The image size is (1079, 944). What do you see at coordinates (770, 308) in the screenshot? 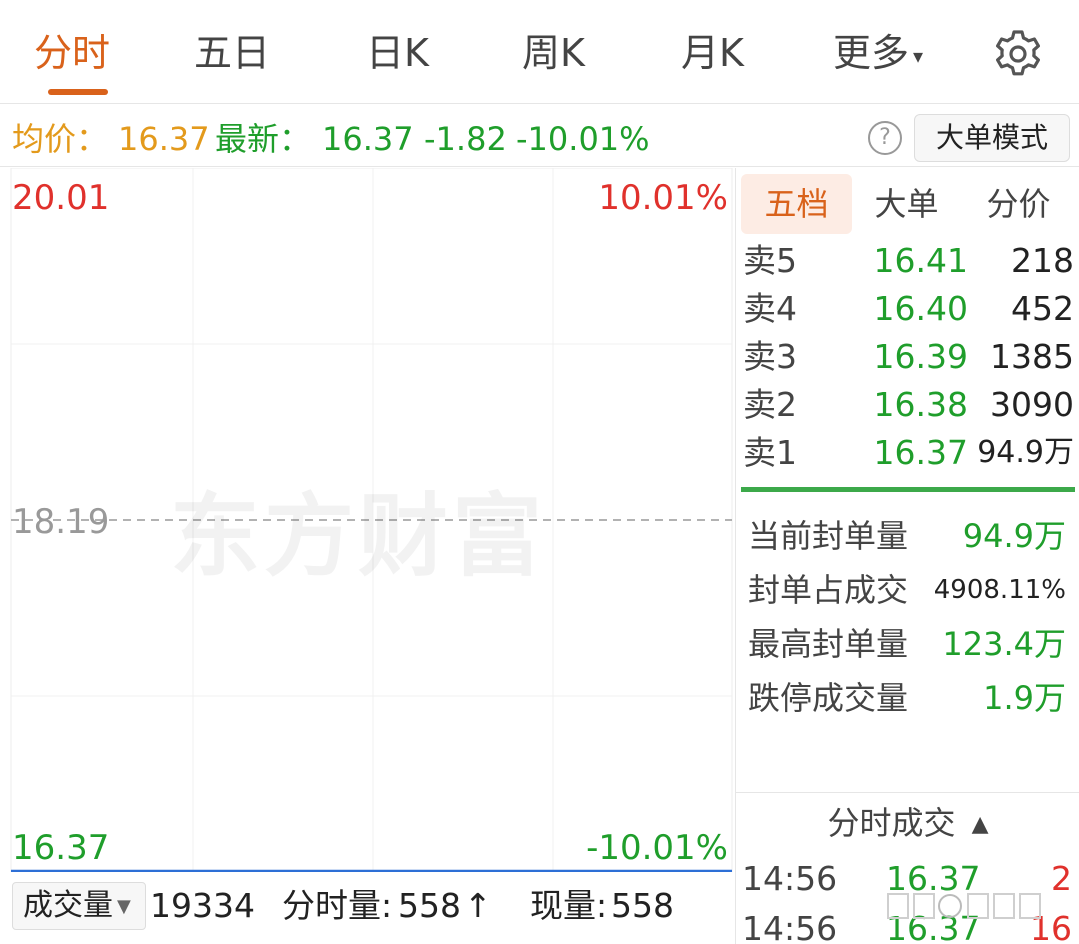
I see `ask-level-label: 卖4` at bounding box center [770, 308].